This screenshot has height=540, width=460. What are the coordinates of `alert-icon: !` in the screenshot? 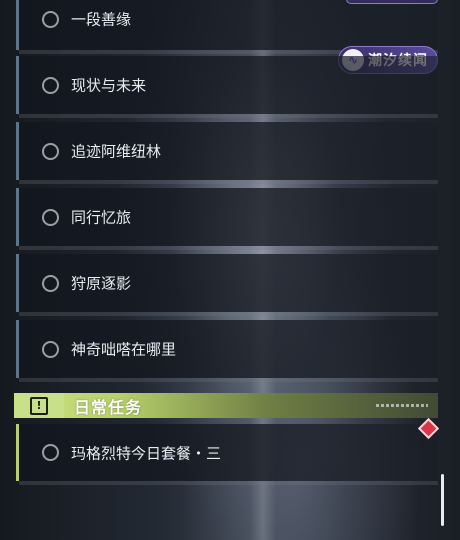 It's located at (39, 405).